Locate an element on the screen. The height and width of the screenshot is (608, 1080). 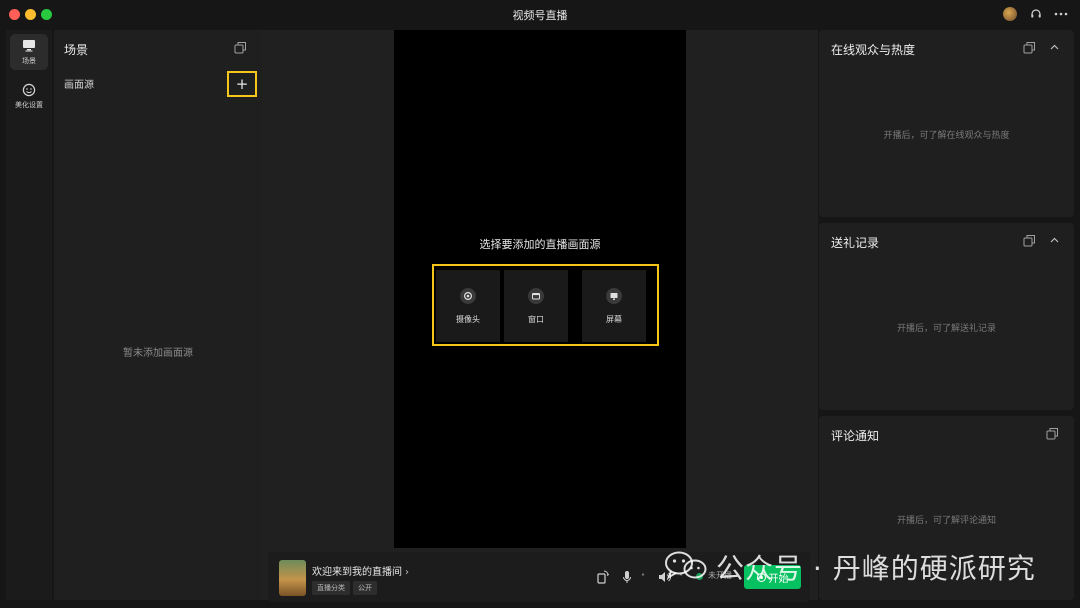
headset-icon is located at coordinates (1036, 14).